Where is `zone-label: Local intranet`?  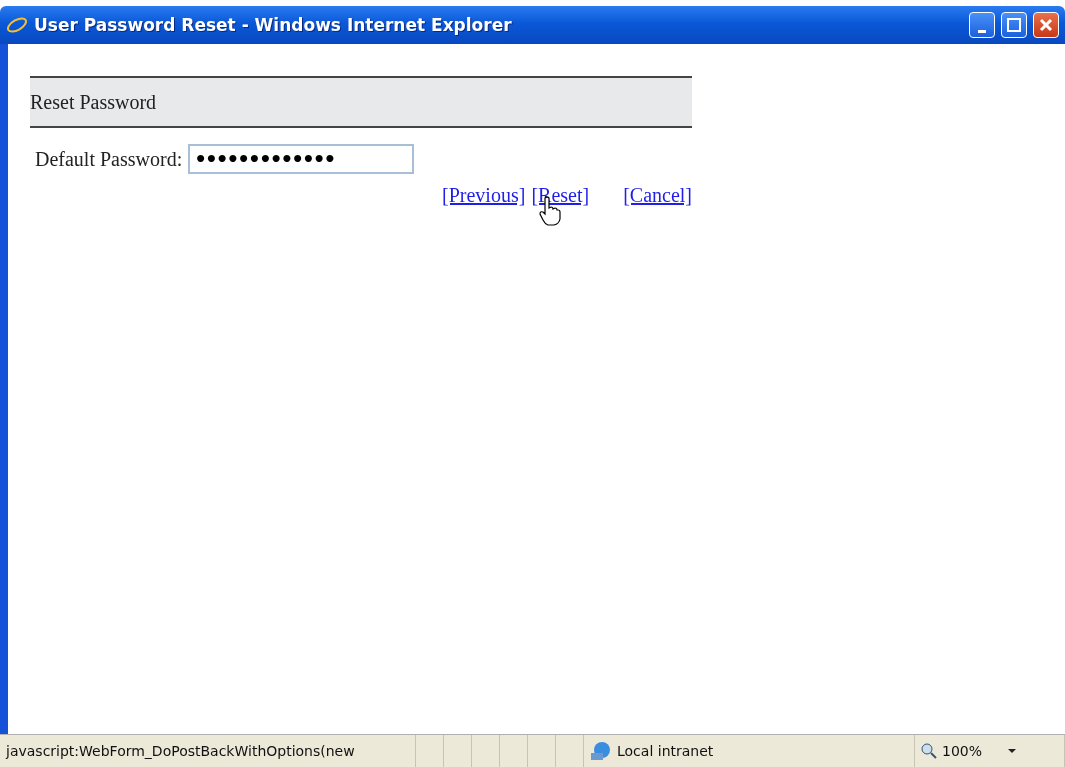
zone-label: Local intranet is located at coordinates (665, 751).